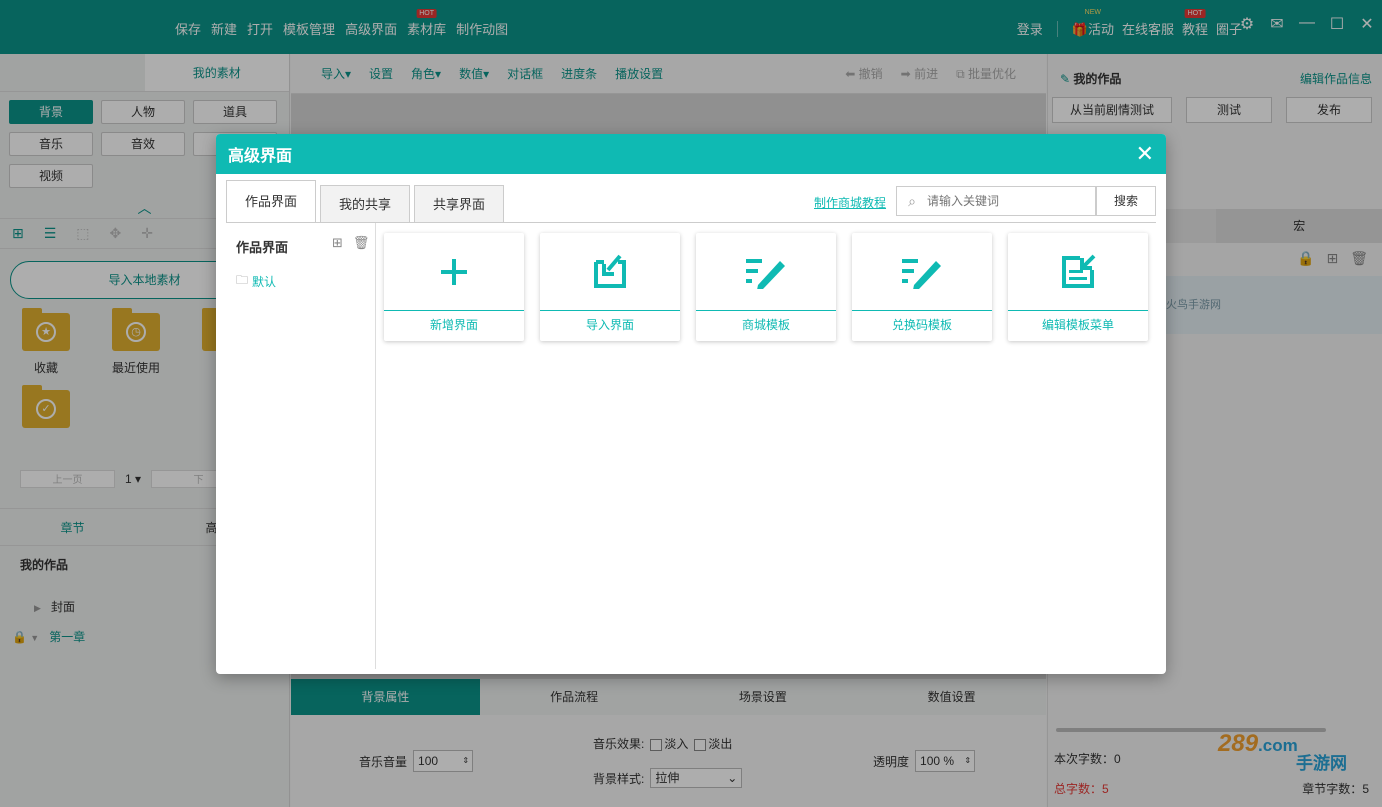  I want to click on folder-outline-icon: 🗀, so click(242, 280).